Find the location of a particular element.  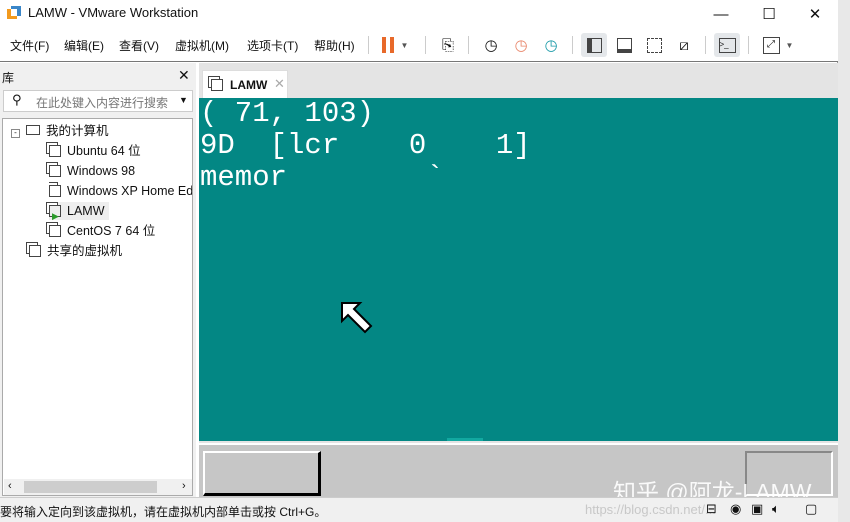

search-placeholder: 在此处键入内容进行搜索 is located at coordinates (102, 103).